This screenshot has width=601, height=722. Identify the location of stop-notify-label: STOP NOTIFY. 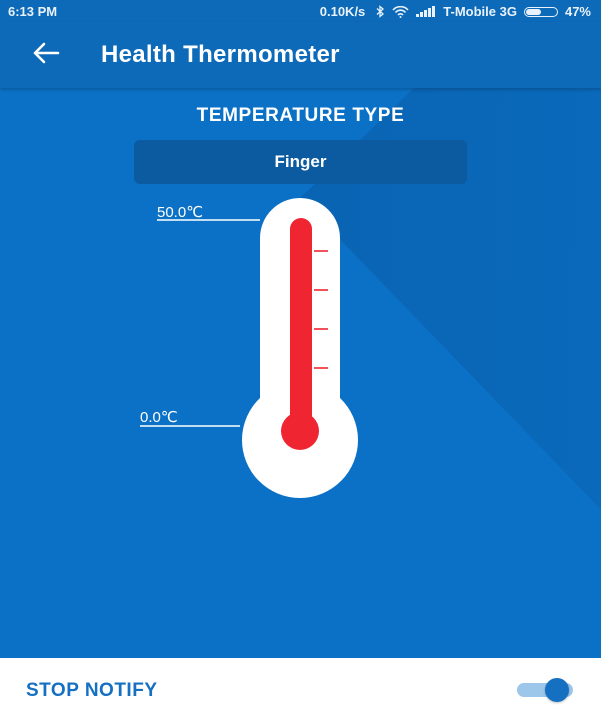
(92, 690).